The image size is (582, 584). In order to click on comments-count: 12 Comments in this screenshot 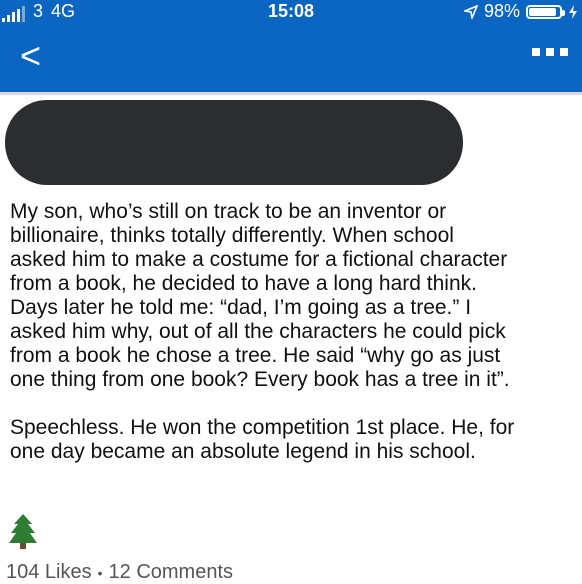, I will do `click(171, 572)`.